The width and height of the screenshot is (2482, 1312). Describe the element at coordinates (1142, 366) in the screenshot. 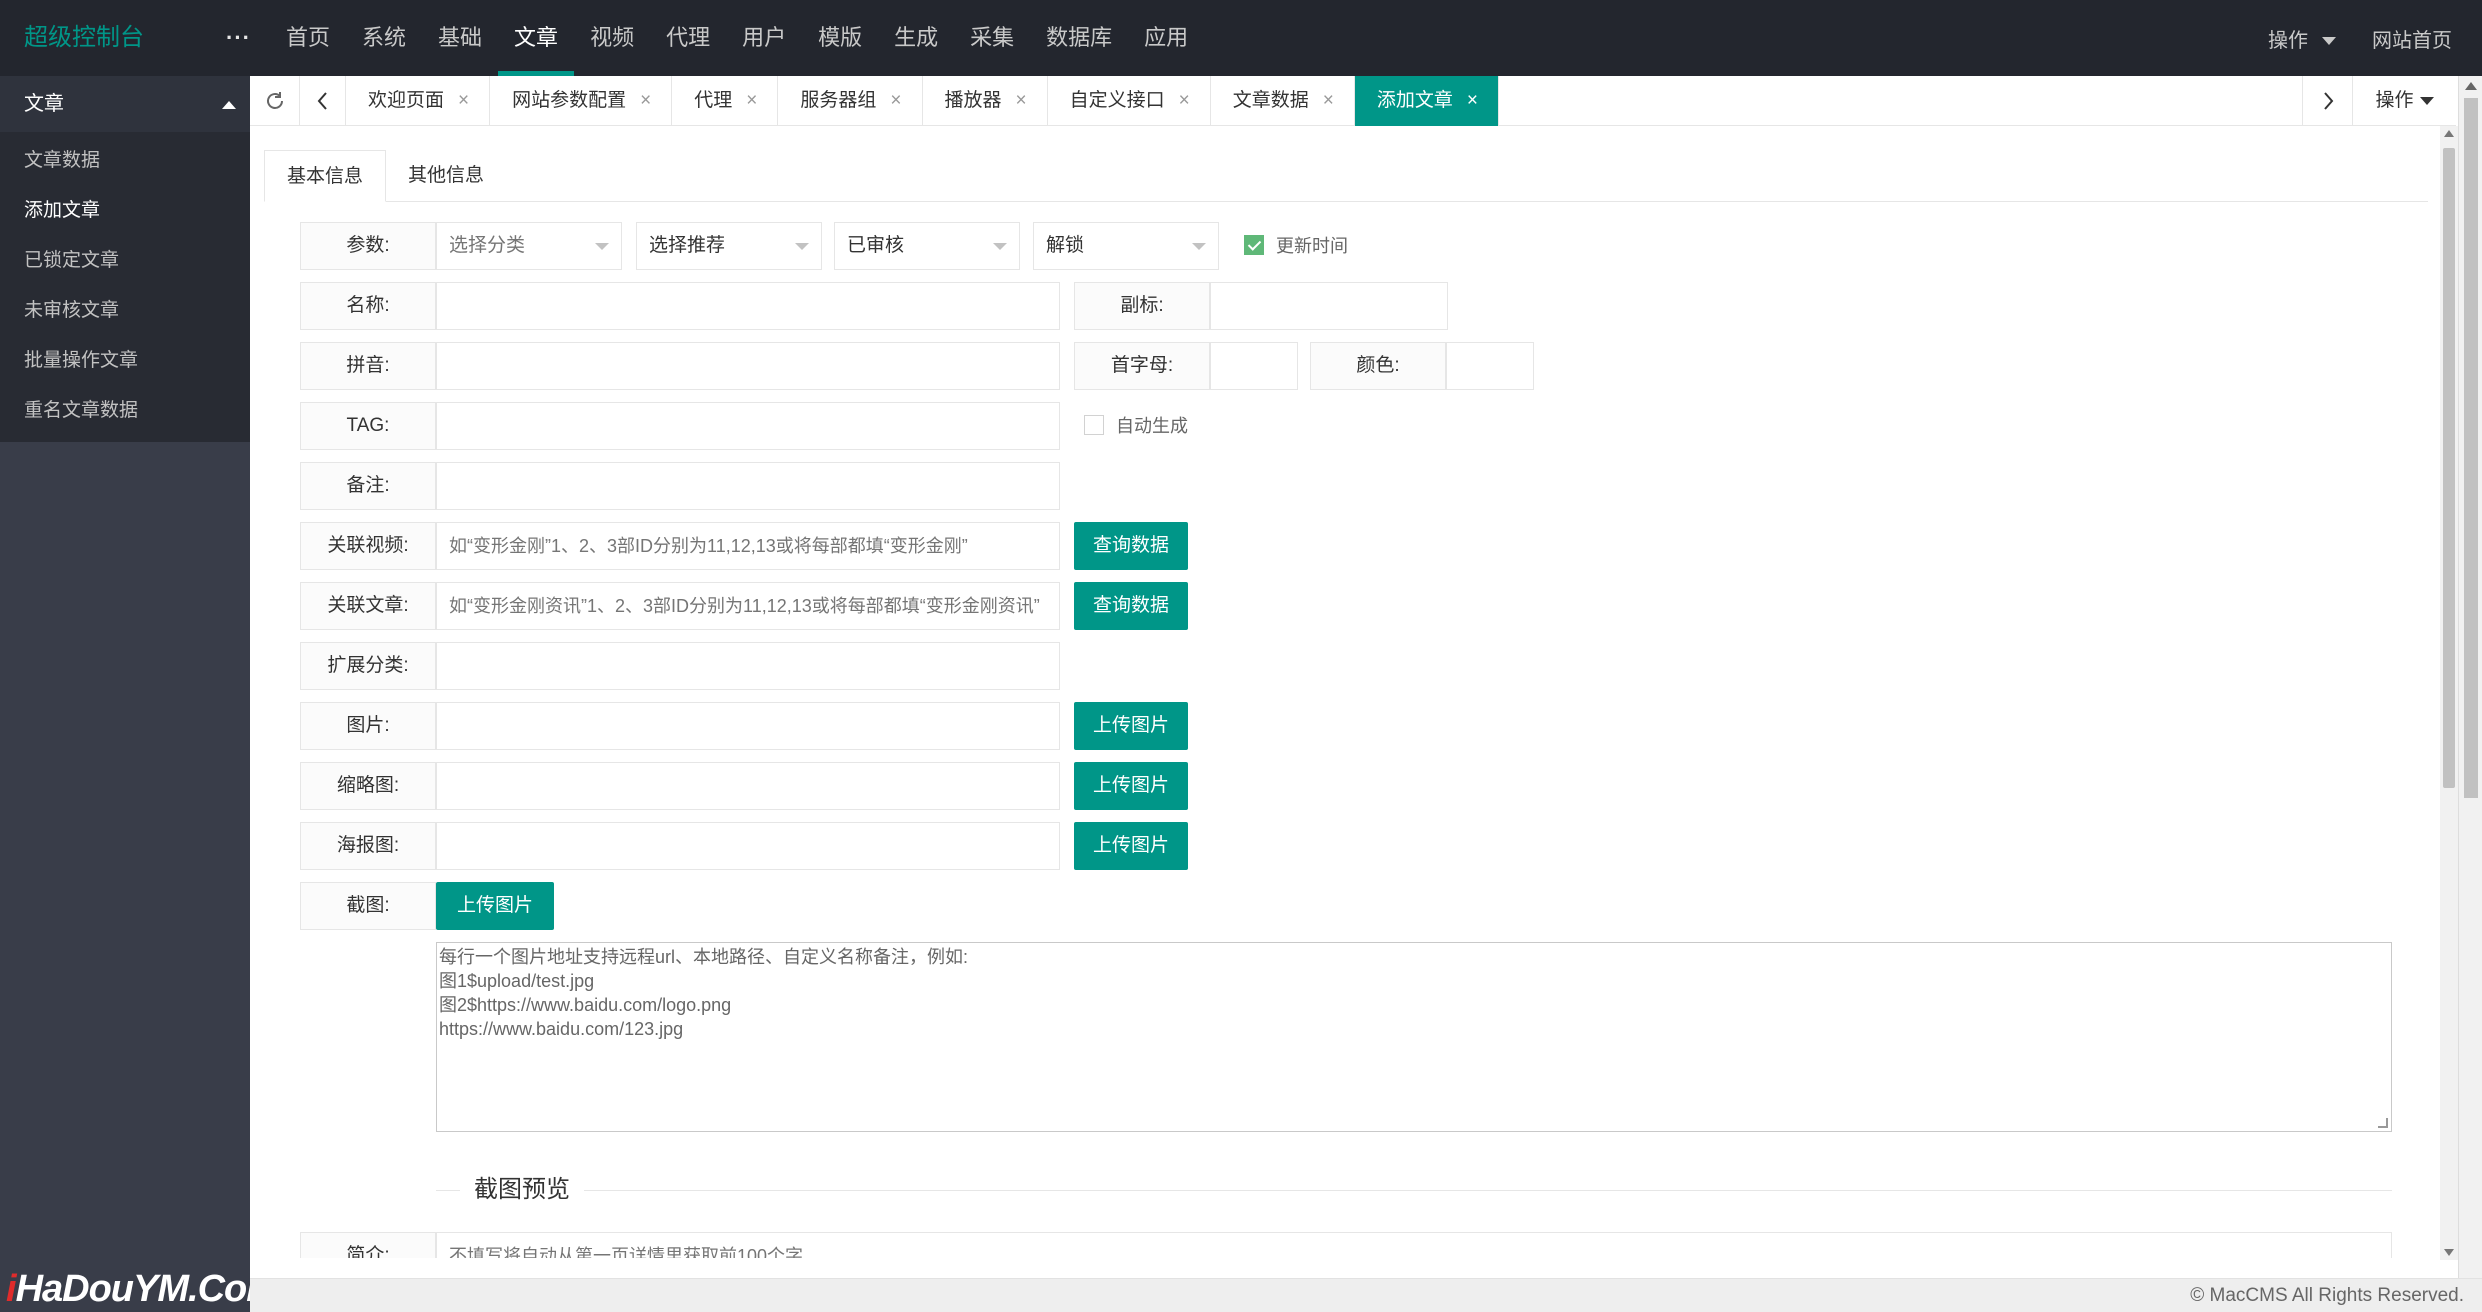

I see `initial-label: 首字母:` at that location.